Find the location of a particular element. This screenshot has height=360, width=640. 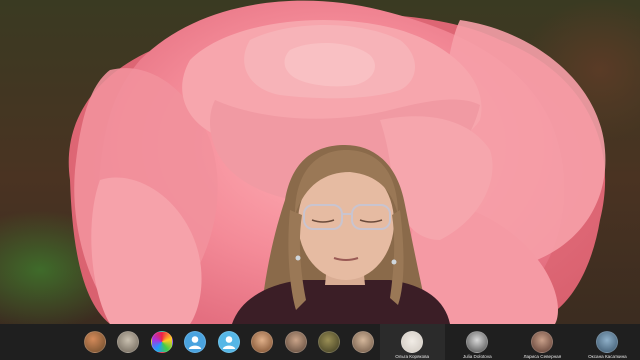

participant-tile-olga-koryakova: Ольга Корякова is located at coordinates (412, 342).